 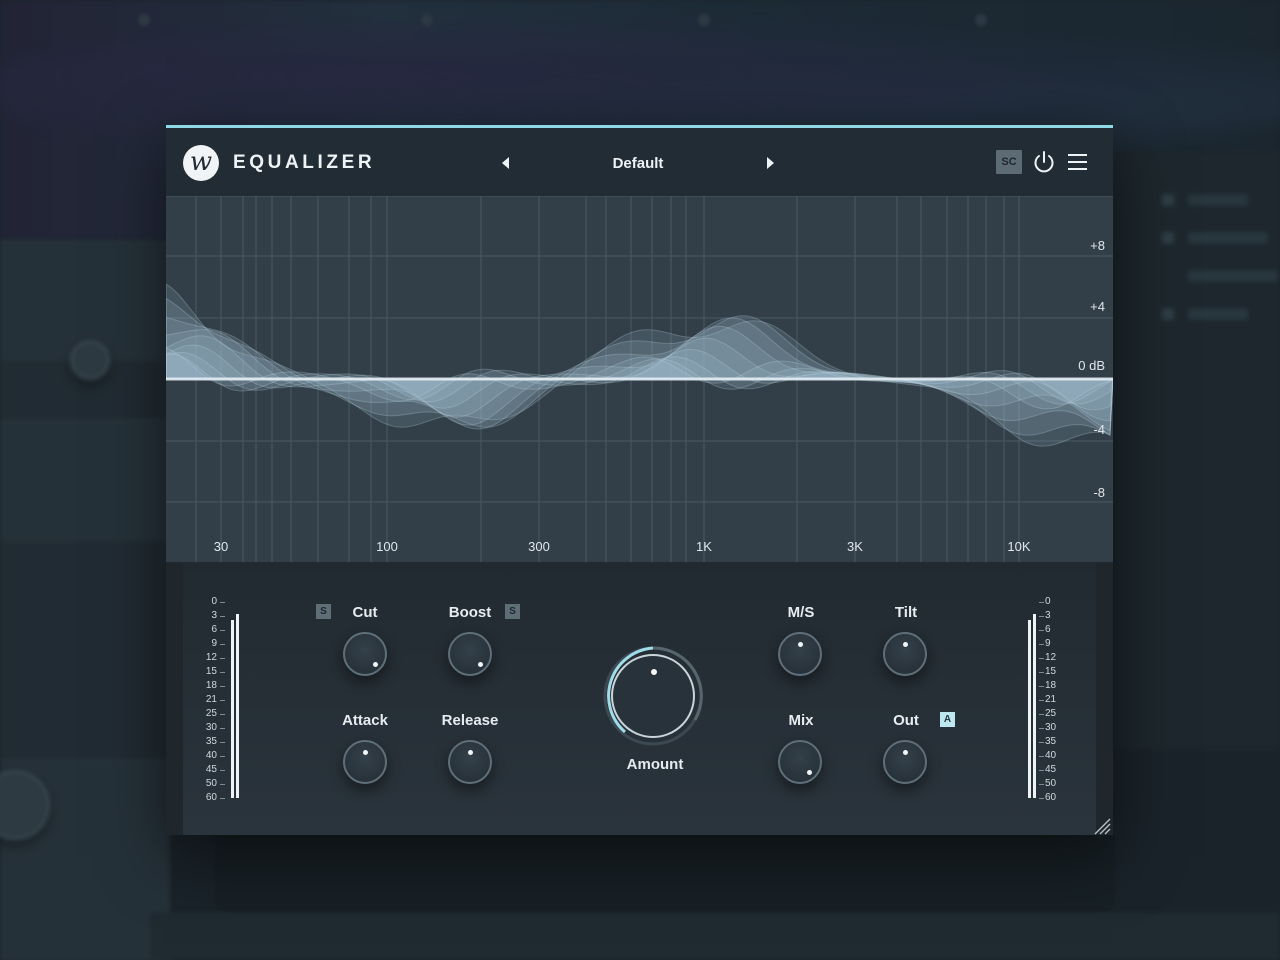 I want to click on triangle-right-icon, so click(x=770, y=163).